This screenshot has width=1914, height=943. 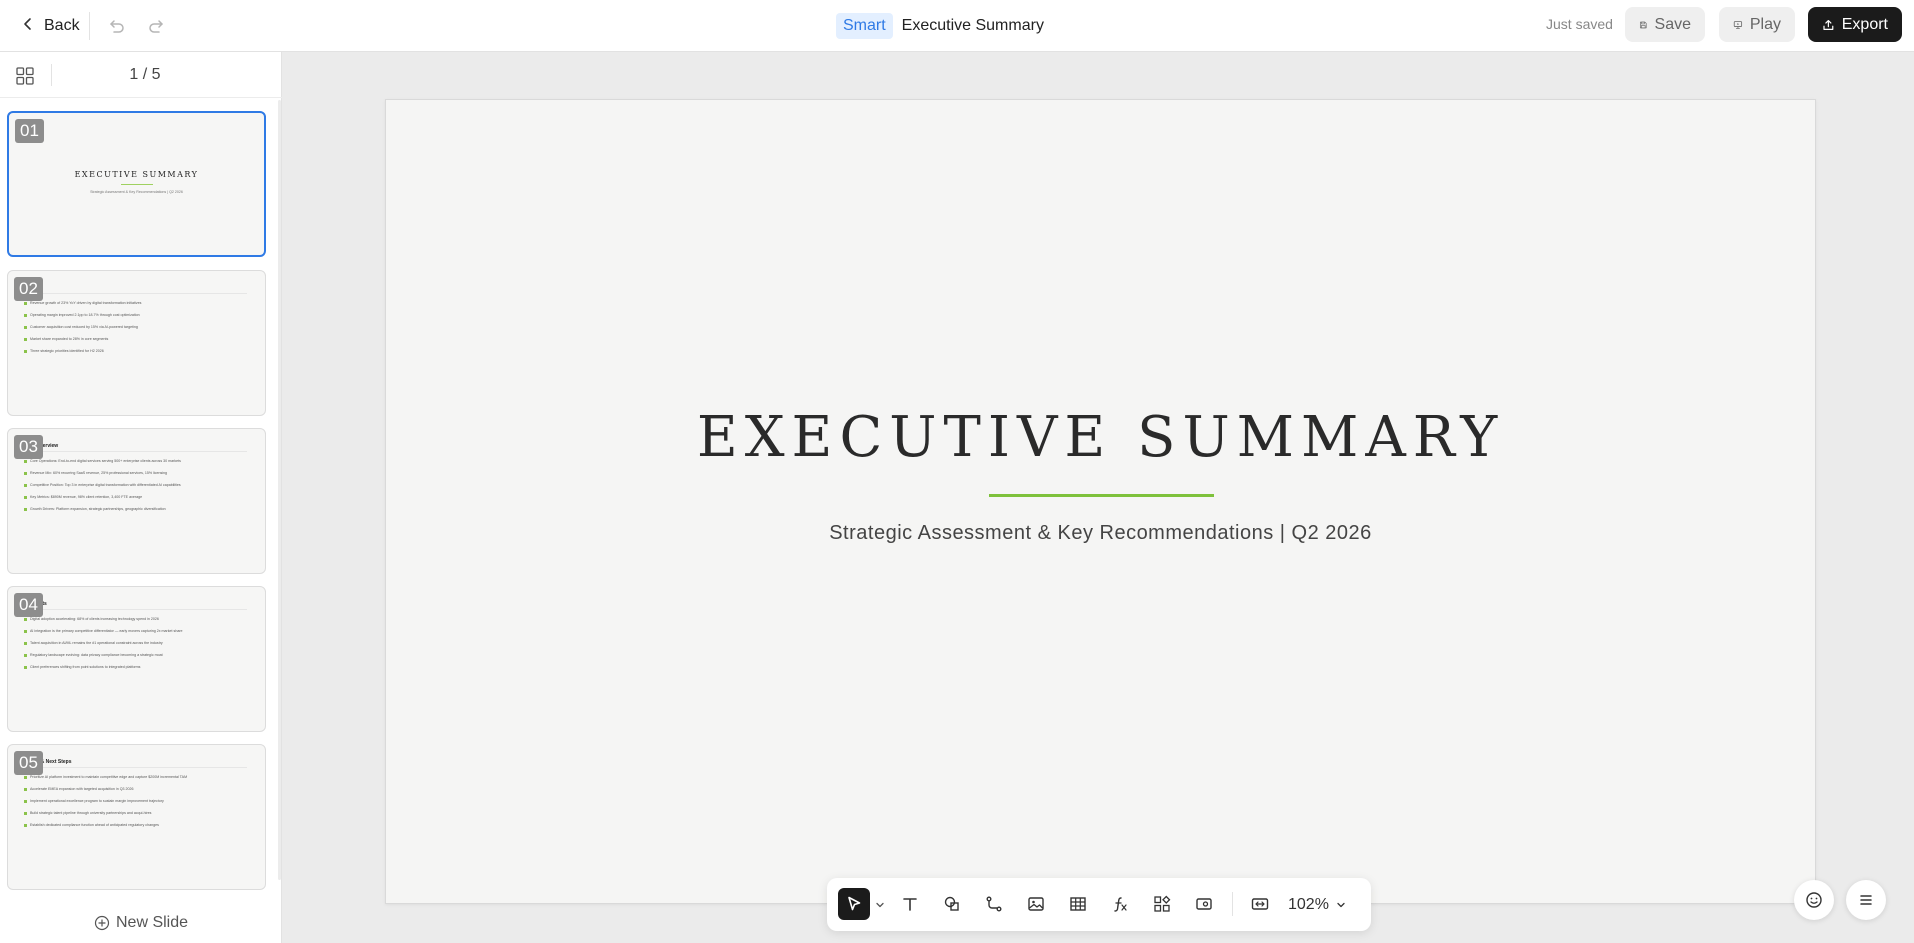 I want to click on image-tool-button, so click(x=1036, y=904).